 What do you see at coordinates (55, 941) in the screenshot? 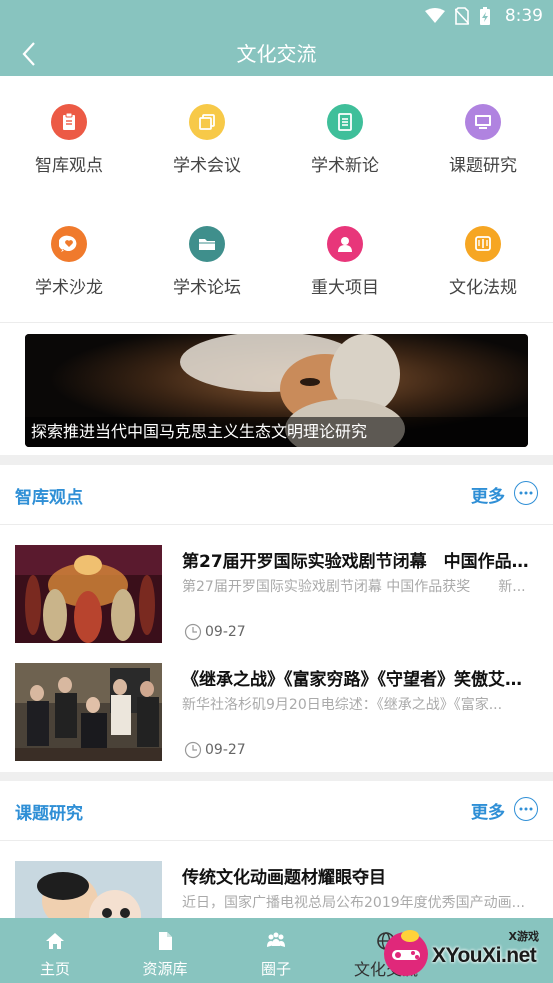
I see `home-icon` at bounding box center [55, 941].